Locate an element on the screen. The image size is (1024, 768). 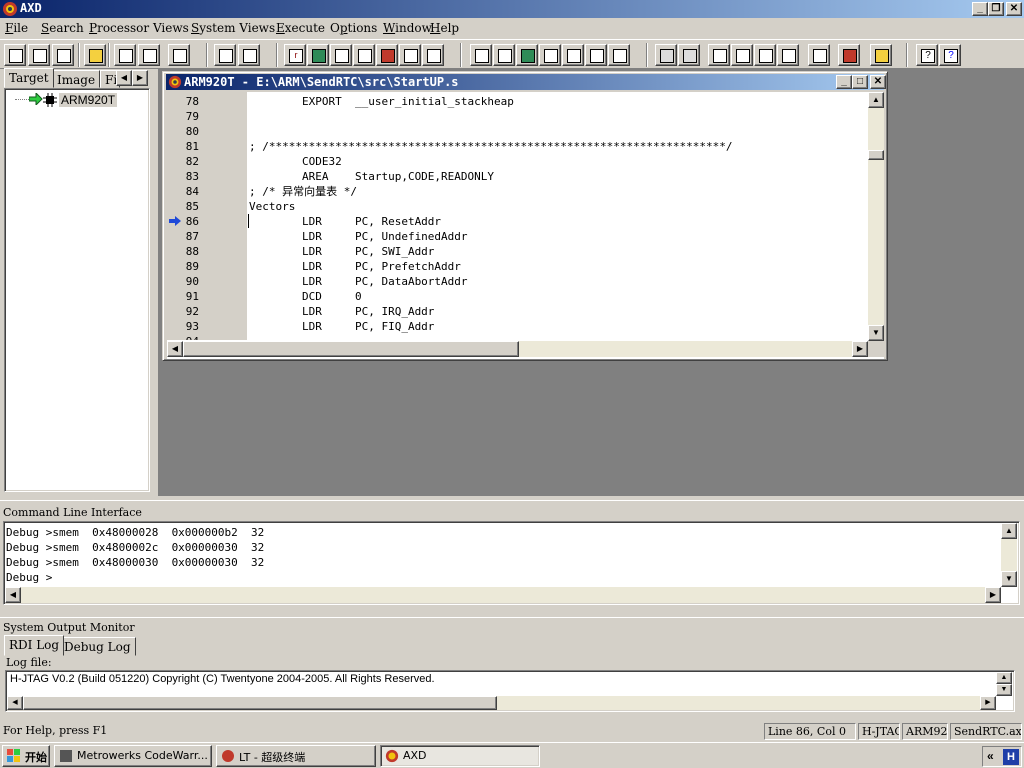
help-icon: ? is located at coordinates (927, 55).